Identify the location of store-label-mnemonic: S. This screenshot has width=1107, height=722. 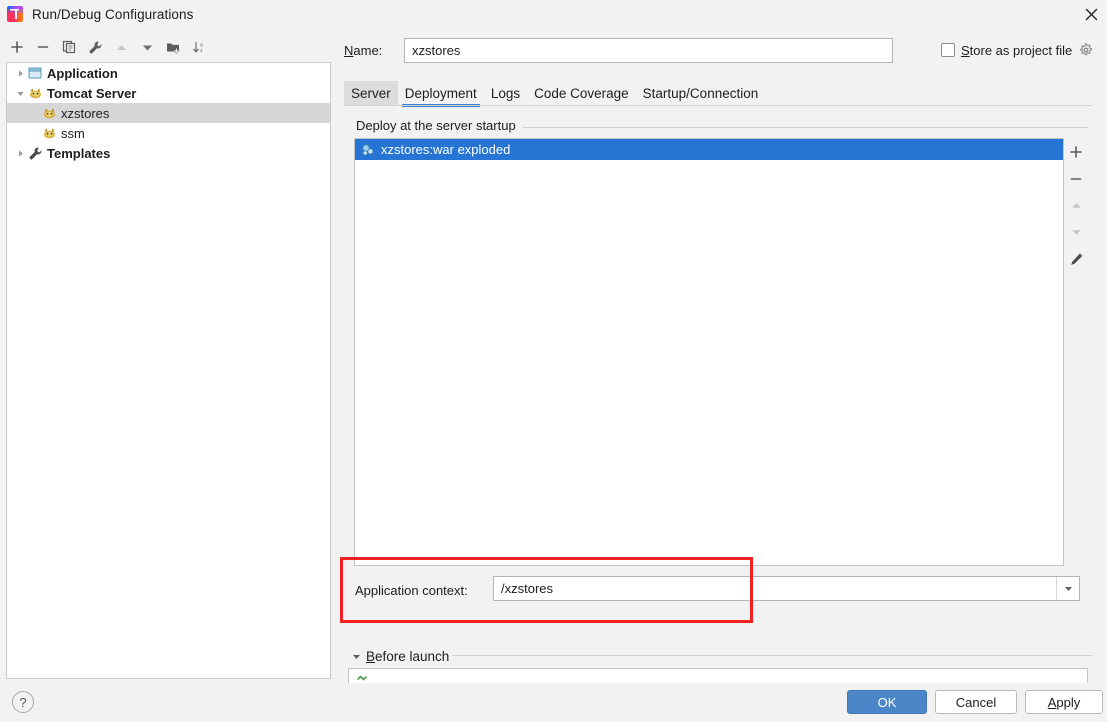
(965, 50).